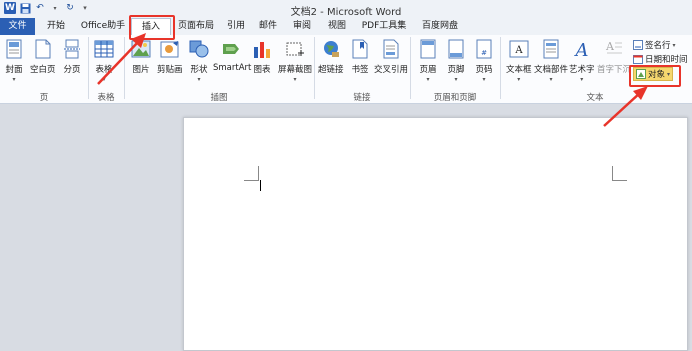  I want to click on arrow-to-object-button, so click(625, 106).